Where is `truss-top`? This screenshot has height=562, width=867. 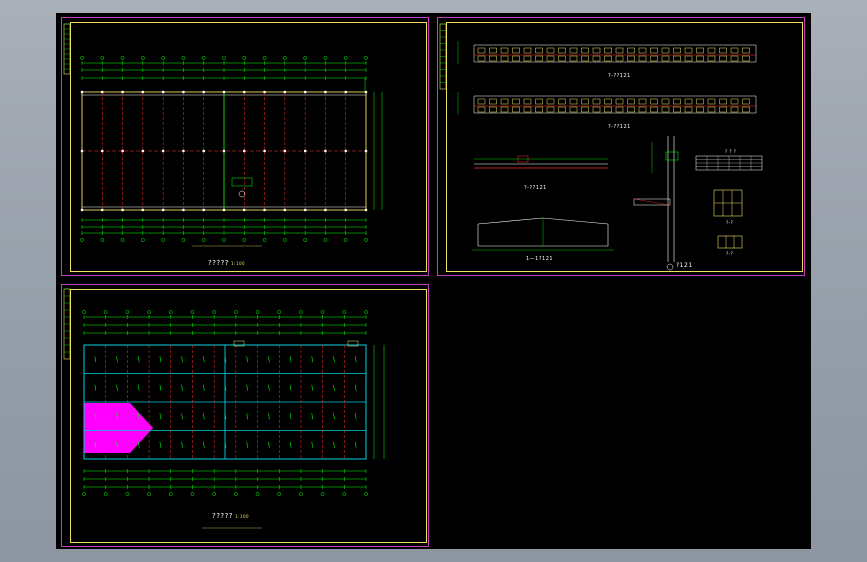 truss-top is located at coordinates (510, 221).